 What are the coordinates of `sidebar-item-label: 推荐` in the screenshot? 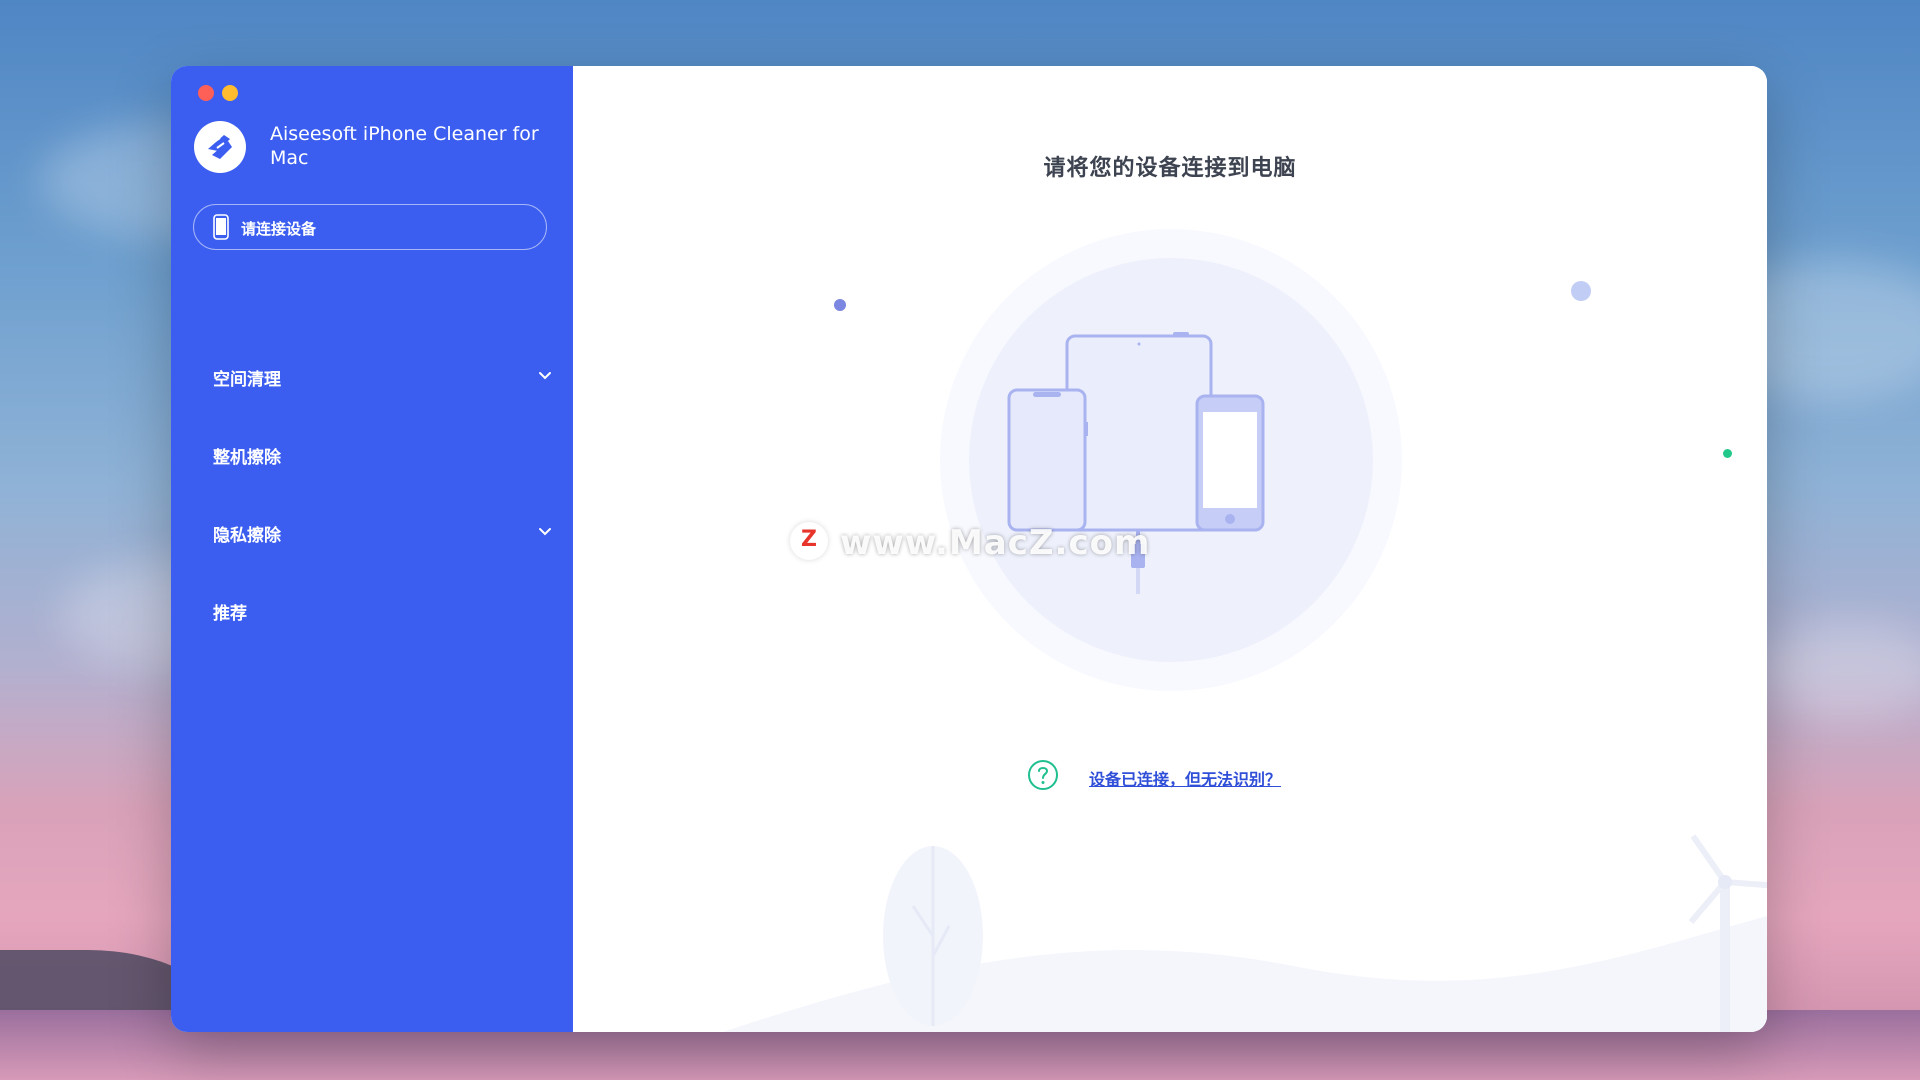 It's located at (230, 614).